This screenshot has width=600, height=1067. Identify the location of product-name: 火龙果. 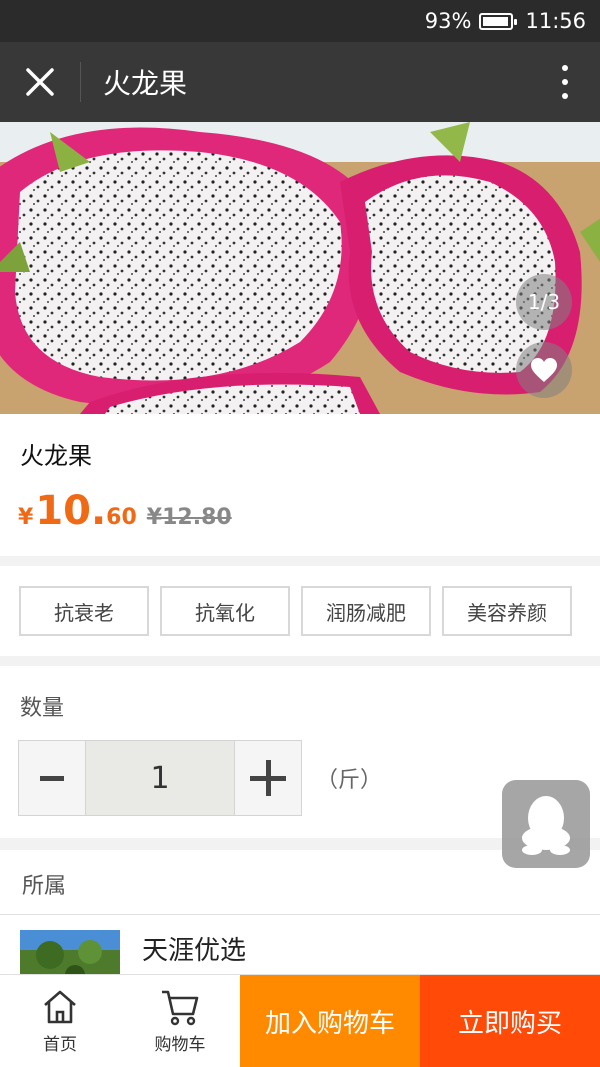
(56, 456).